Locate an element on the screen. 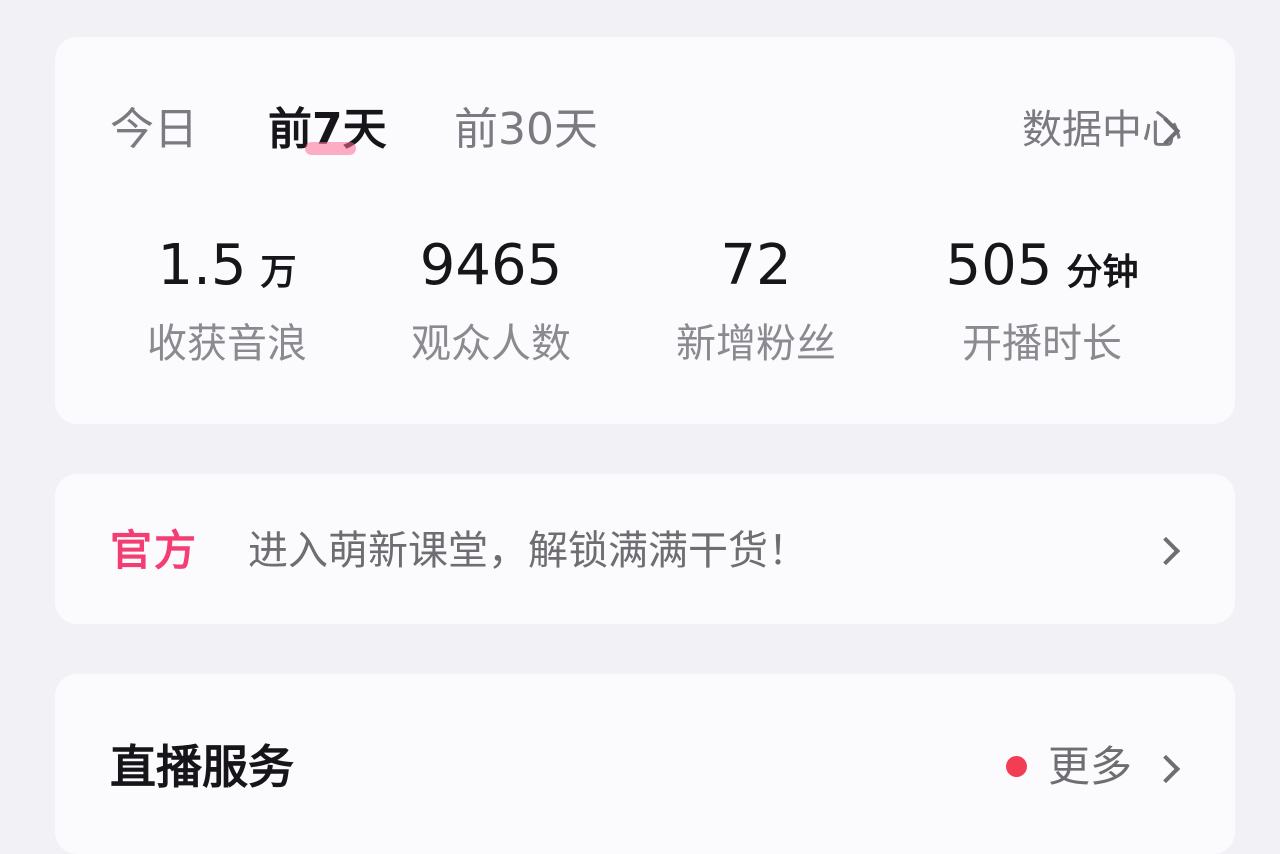 This screenshot has width=1280, height=854. stat-live-duration: 505 分钟 开播时长 is located at coordinates (1042, 301).